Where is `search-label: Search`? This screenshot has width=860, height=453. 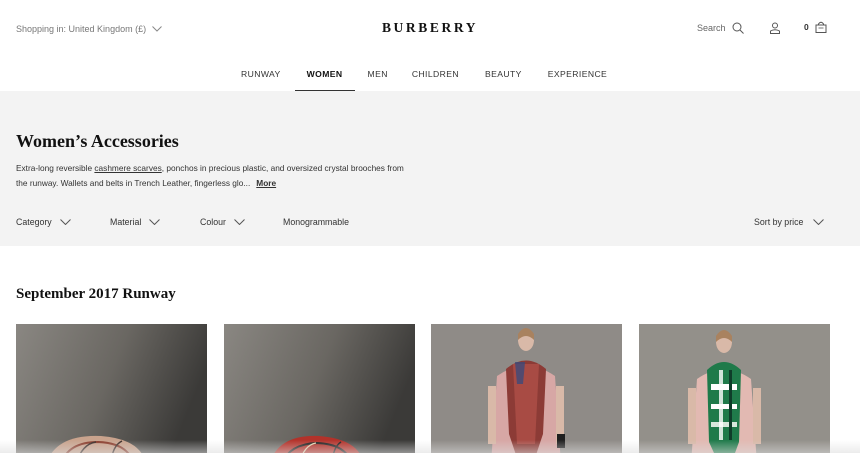 search-label: Search is located at coordinates (711, 28).